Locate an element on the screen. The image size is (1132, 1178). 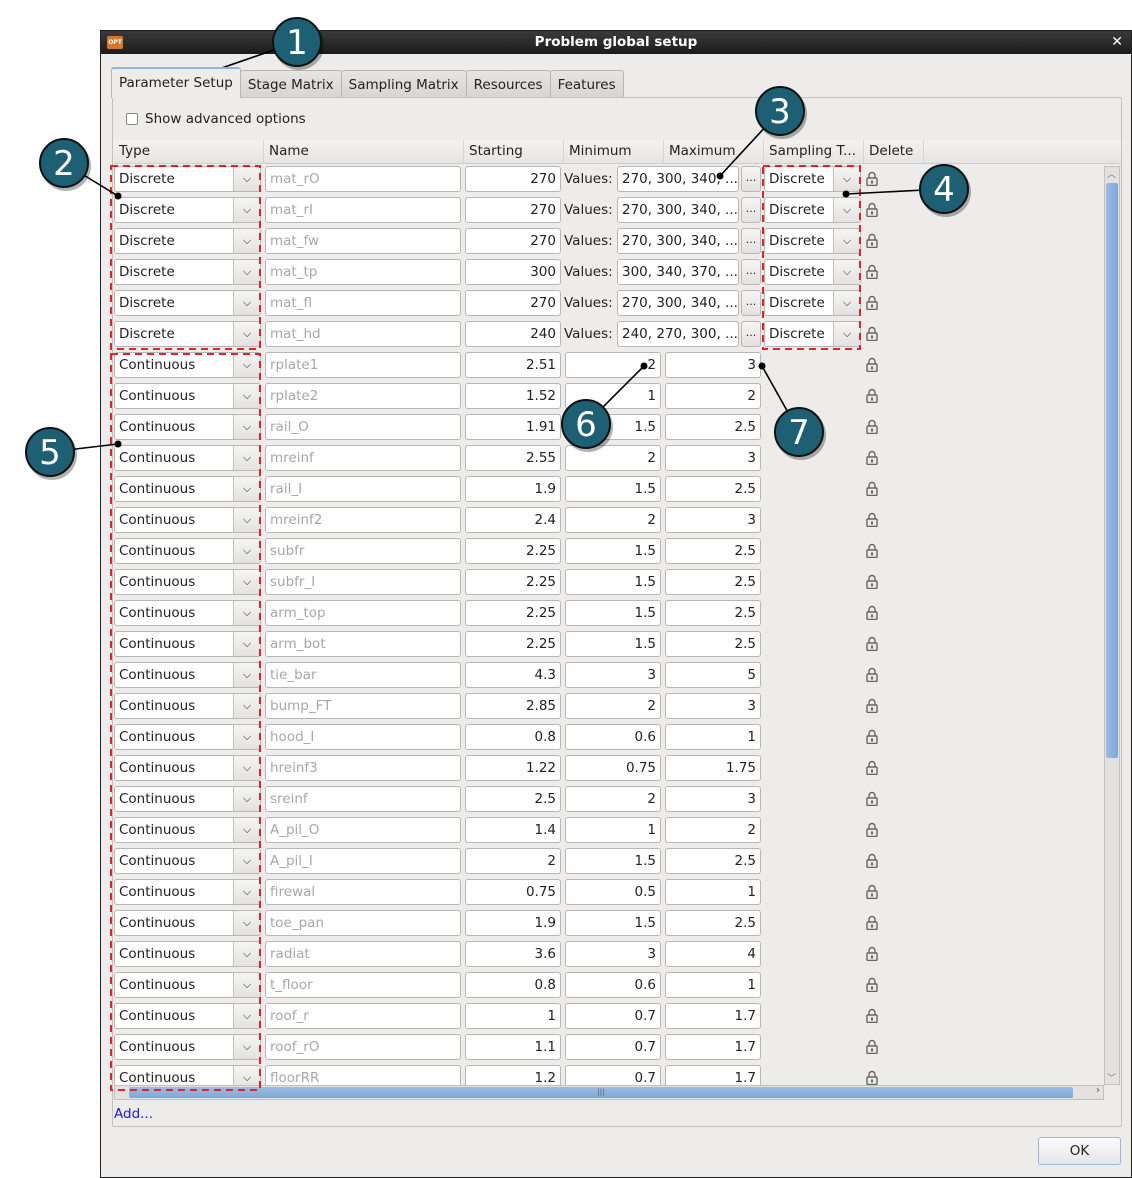
callout-number: 3 is located at coordinates (780, 112).